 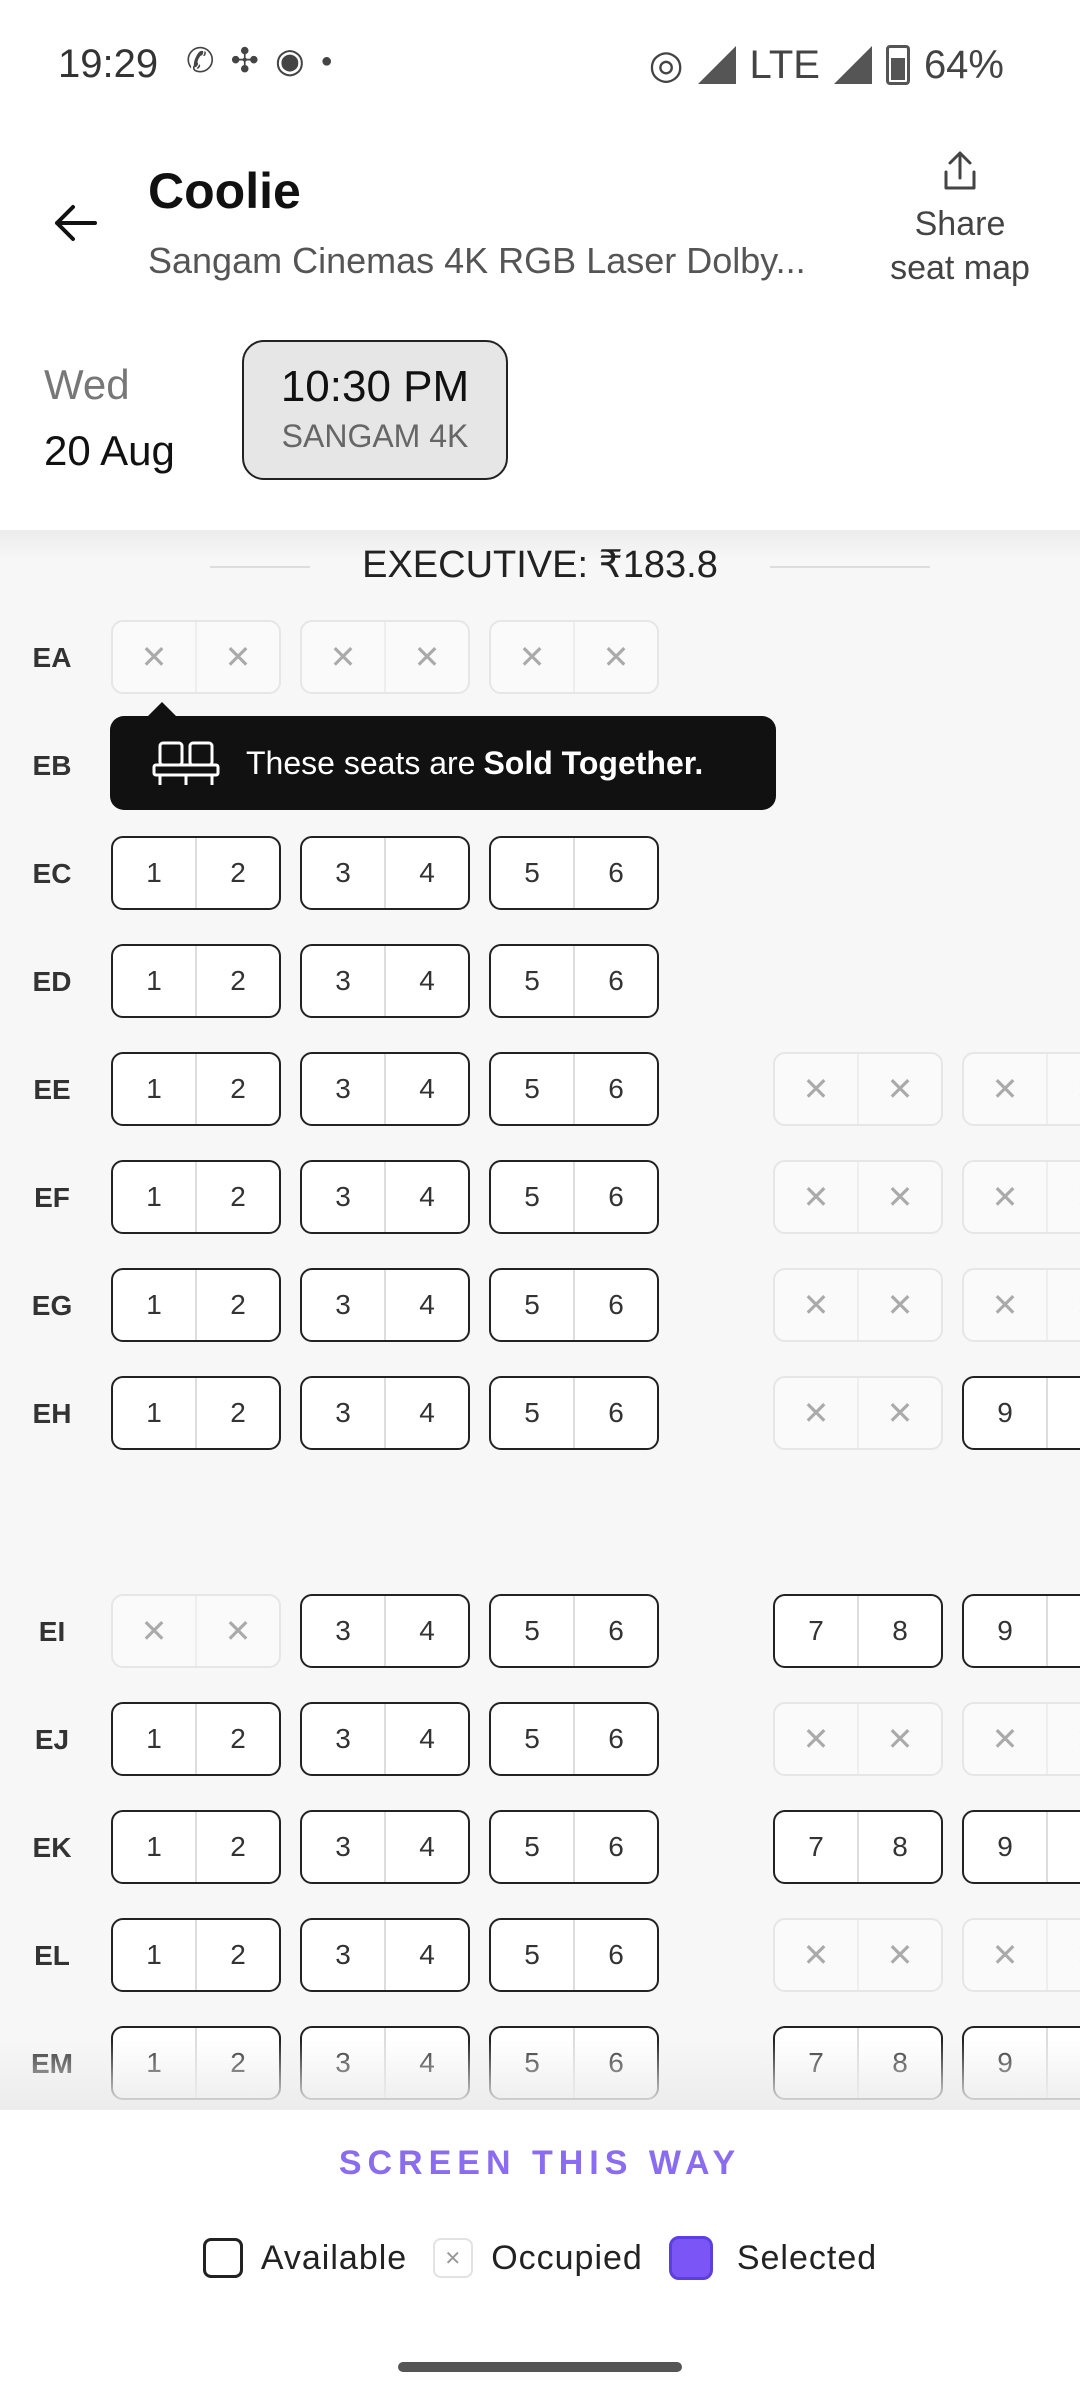 What do you see at coordinates (343, 1739) in the screenshot?
I see `seat-ej-3: 3` at bounding box center [343, 1739].